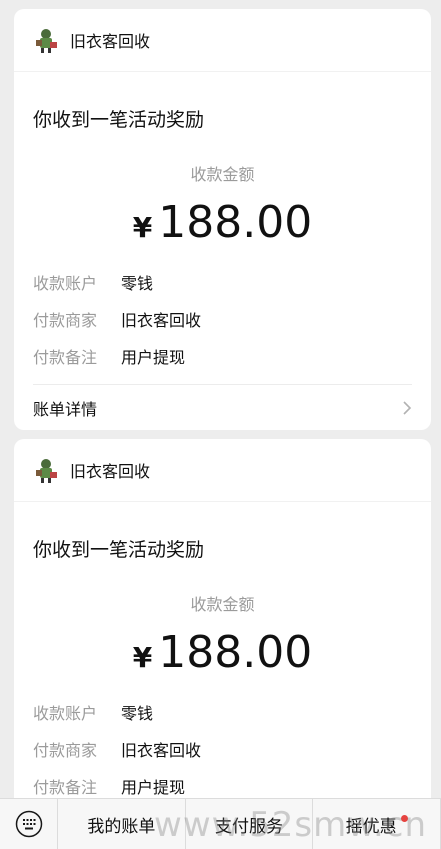 The image size is (441, 849). Describe the element at coordinates (371, 826) in the screenshot. I see `menu-label: 摇优惠` at that location.